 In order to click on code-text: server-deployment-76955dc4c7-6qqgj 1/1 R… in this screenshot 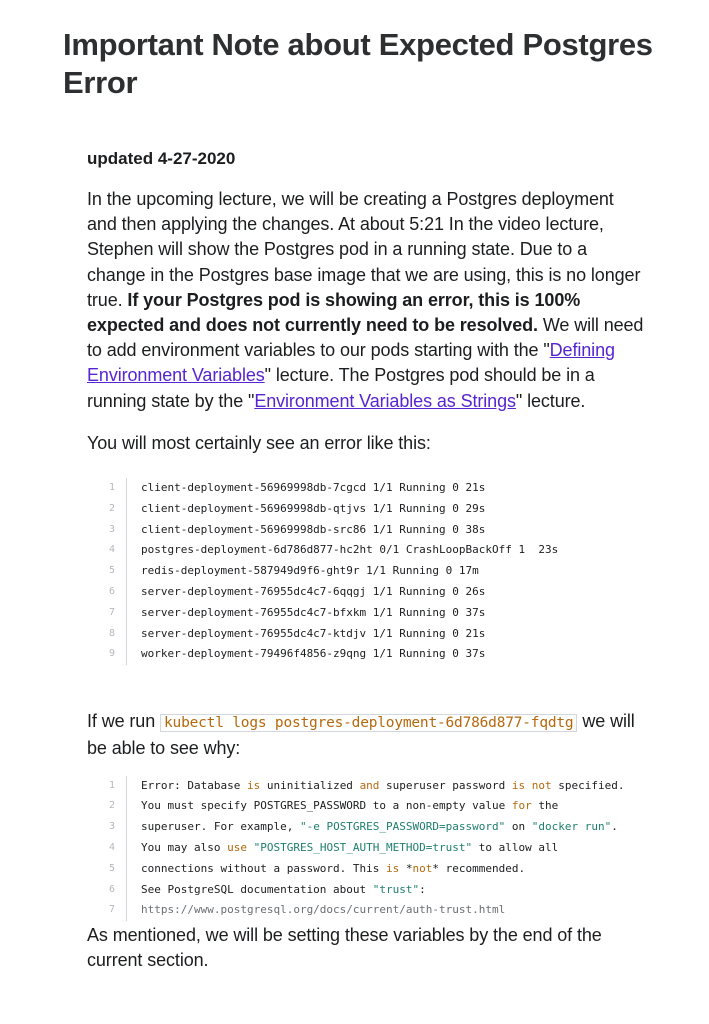, I will do `click(313, 592)`.